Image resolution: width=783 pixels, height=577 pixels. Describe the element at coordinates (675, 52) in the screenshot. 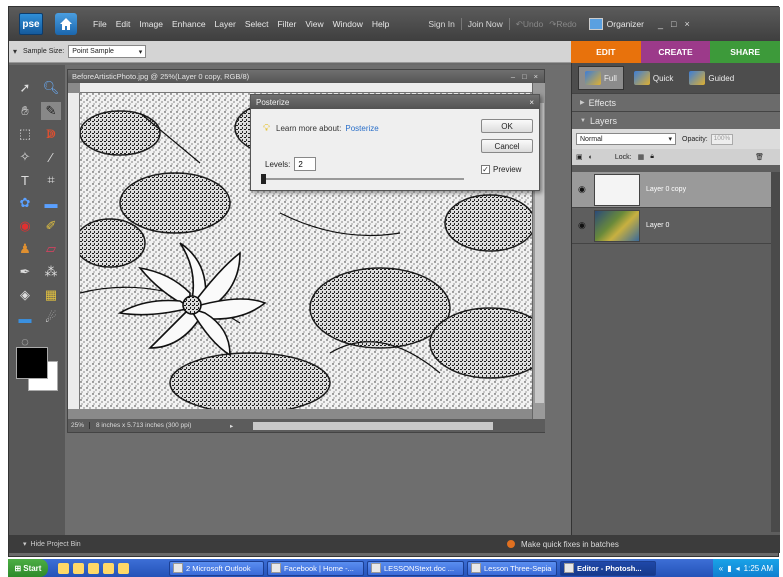

I see `tab-create: CREATE` at that location.